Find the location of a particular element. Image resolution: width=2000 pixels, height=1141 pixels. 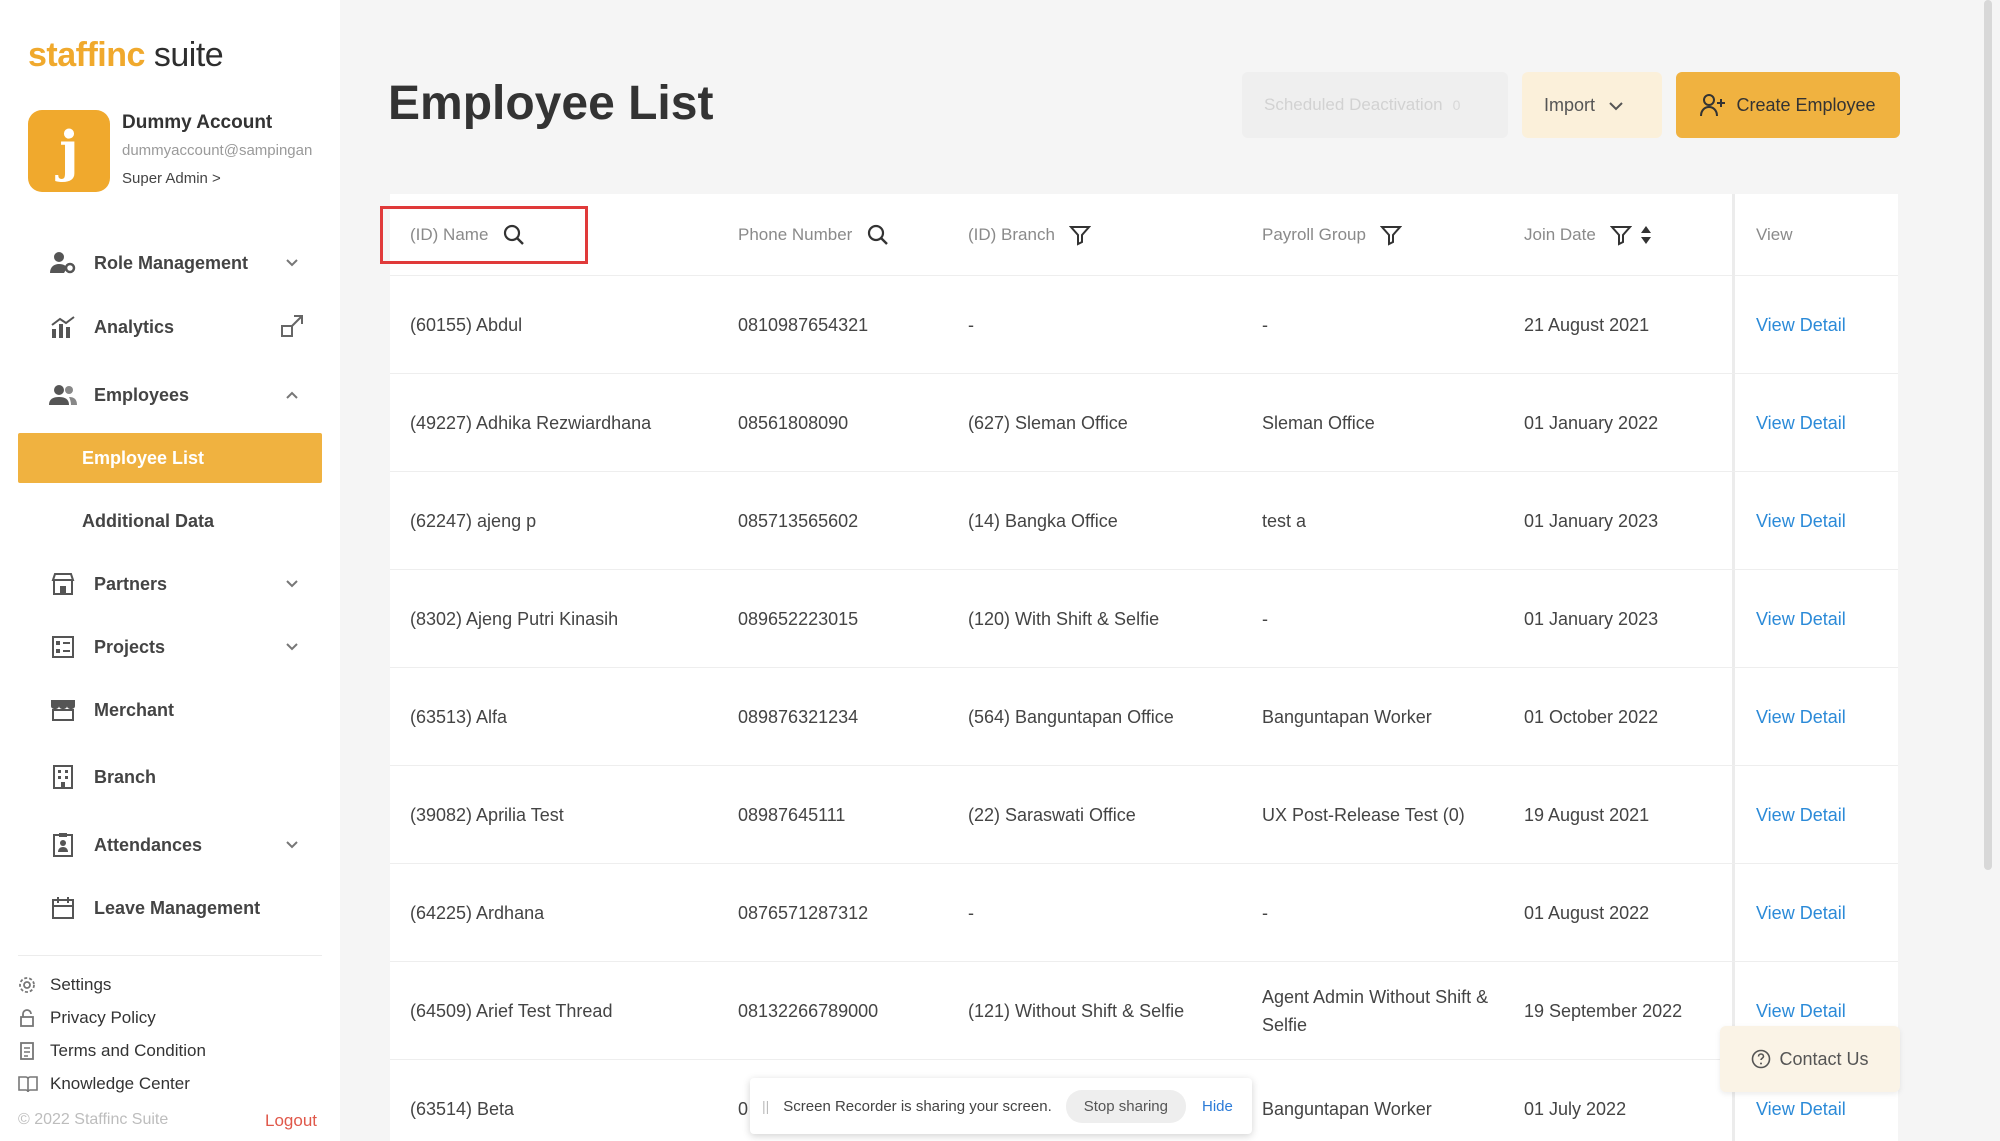

attendance-card-icon is located at coordinates (63, 845).